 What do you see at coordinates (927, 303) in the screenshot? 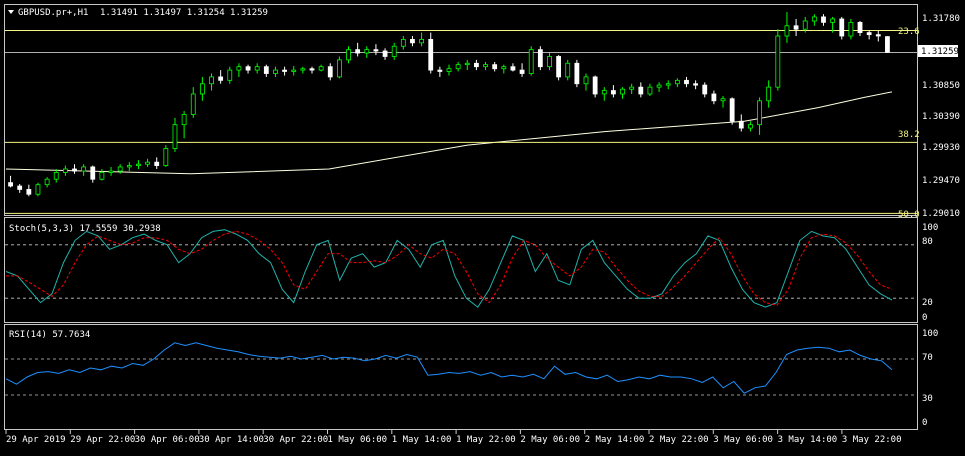
I see `stoch-level: 20` at bounding box center [927, 303].